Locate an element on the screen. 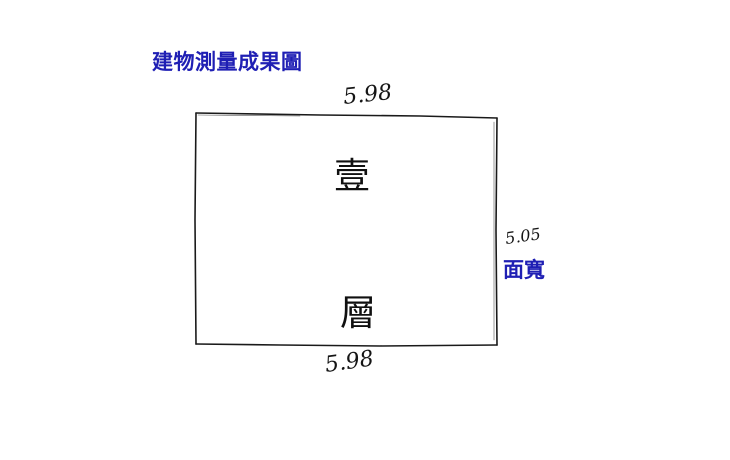  frontage-label: 面寬 is located at coordinates (524, 270).